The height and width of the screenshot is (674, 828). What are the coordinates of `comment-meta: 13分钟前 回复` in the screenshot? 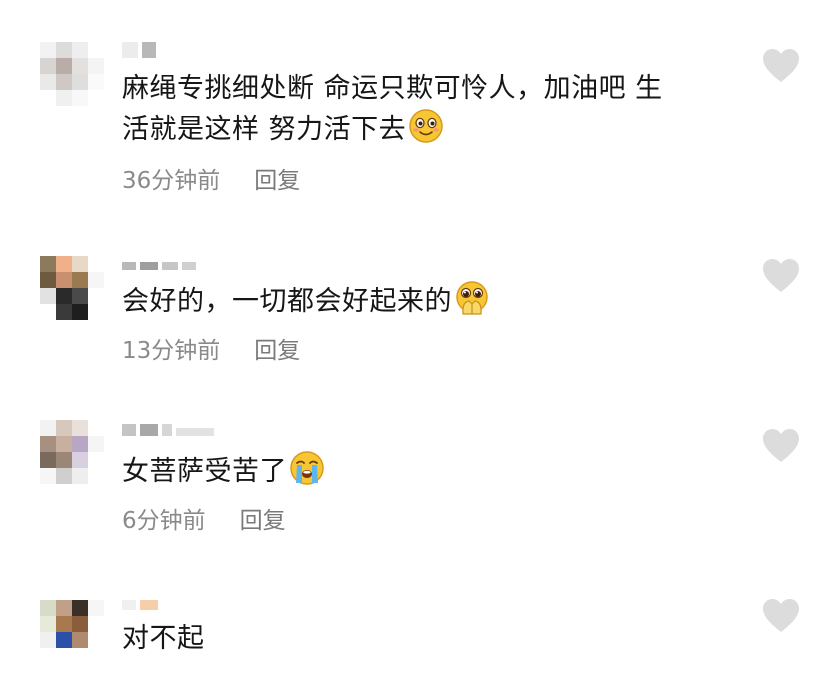 It's located at (211, 348).